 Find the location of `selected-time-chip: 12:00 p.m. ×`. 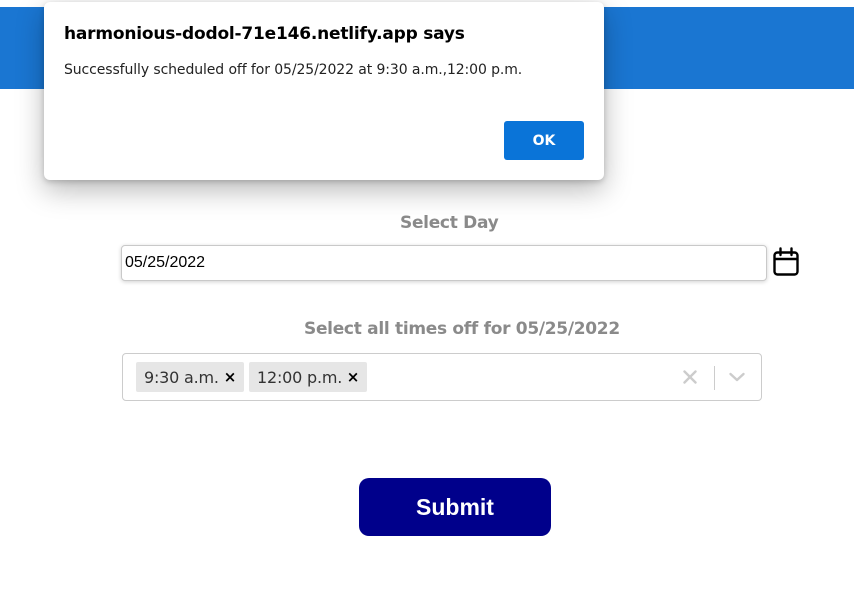

selected-time-chip: 12:00 p.m. × is located at coordinates (308, 377).